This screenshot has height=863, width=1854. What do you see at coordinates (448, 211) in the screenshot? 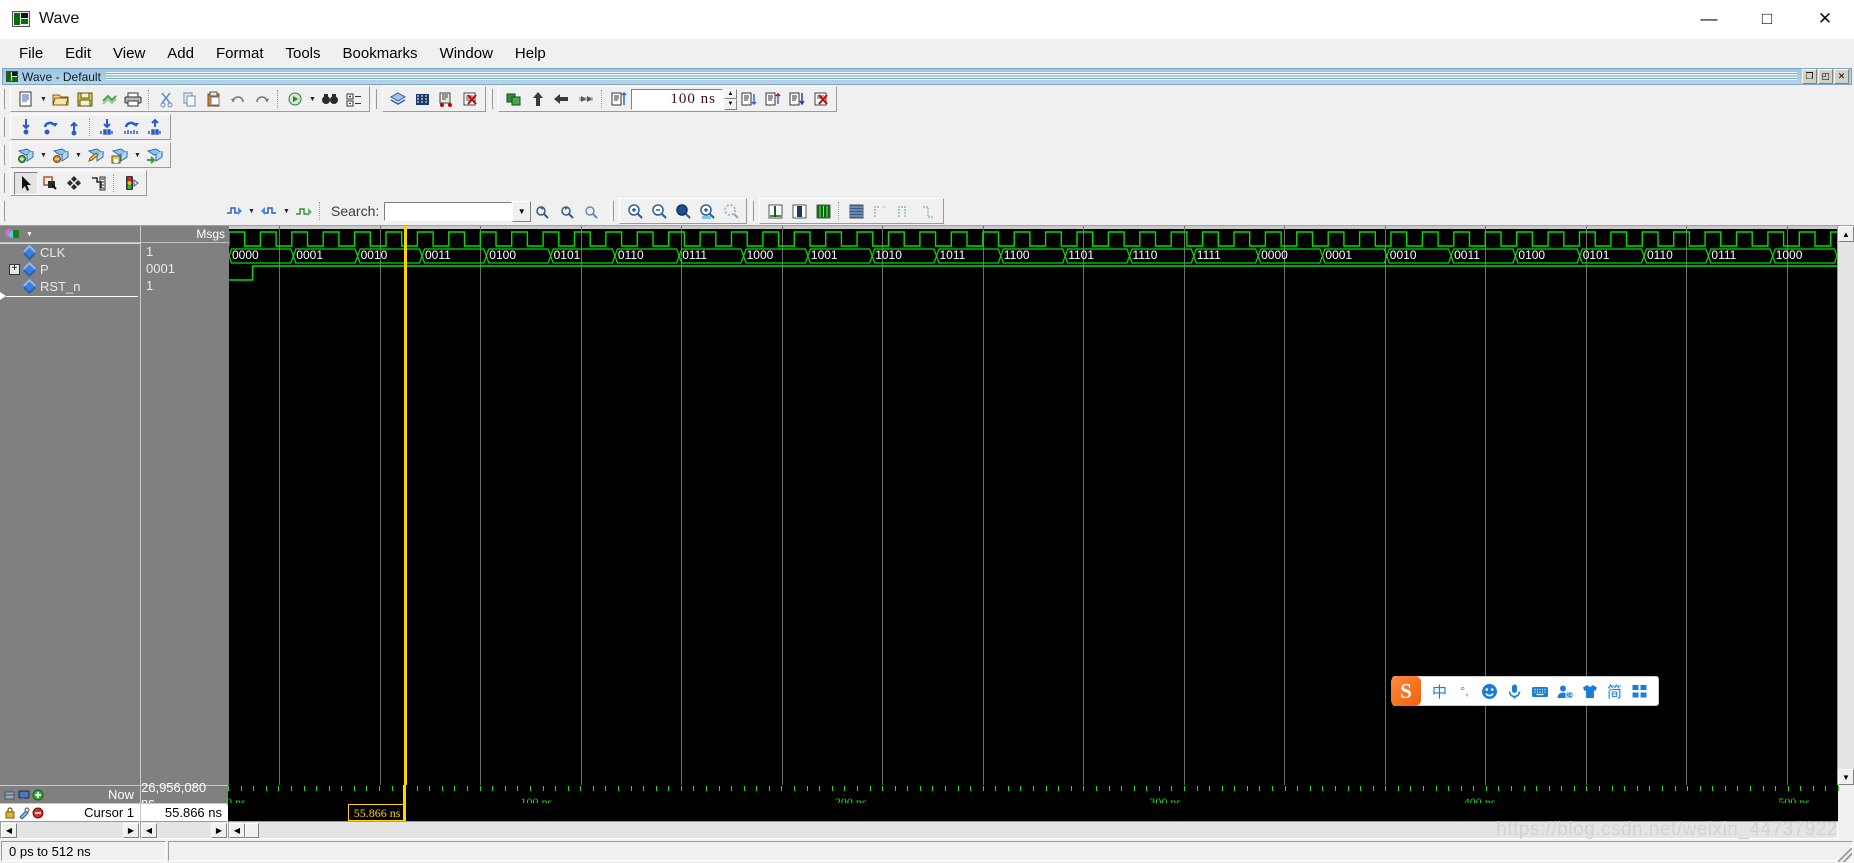
I see `search-input` at bounding box center [448, 211].